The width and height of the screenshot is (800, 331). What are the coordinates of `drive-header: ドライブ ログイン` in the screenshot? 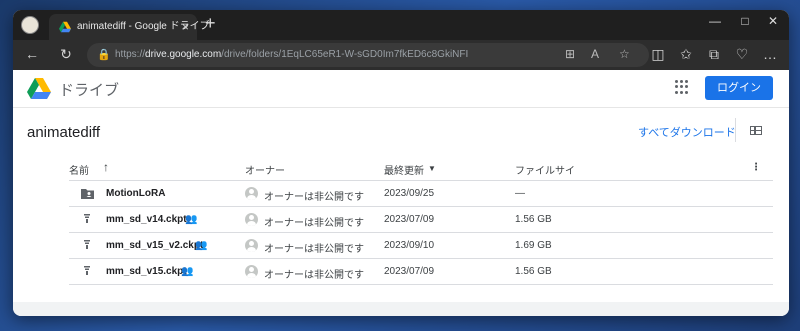 It's located at (401, 89).